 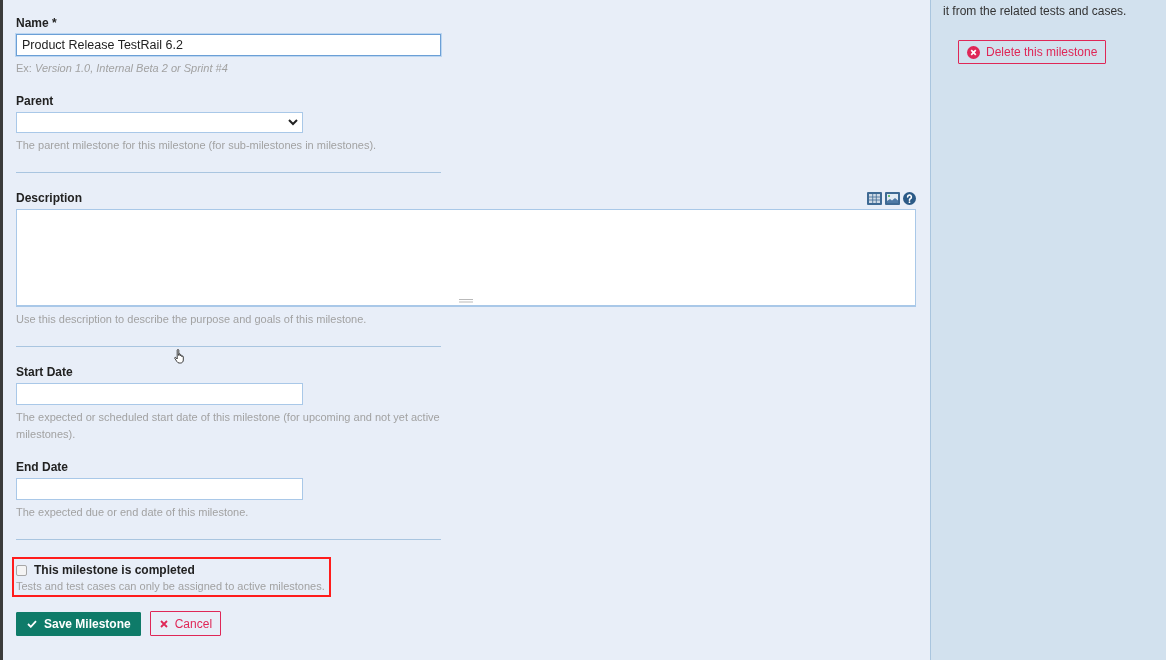 What do you see at coordinates (132, 512) in the screenshot?
I see `field-hint: The expected due or end date of this milestone.` at bounding box center [132, 512].